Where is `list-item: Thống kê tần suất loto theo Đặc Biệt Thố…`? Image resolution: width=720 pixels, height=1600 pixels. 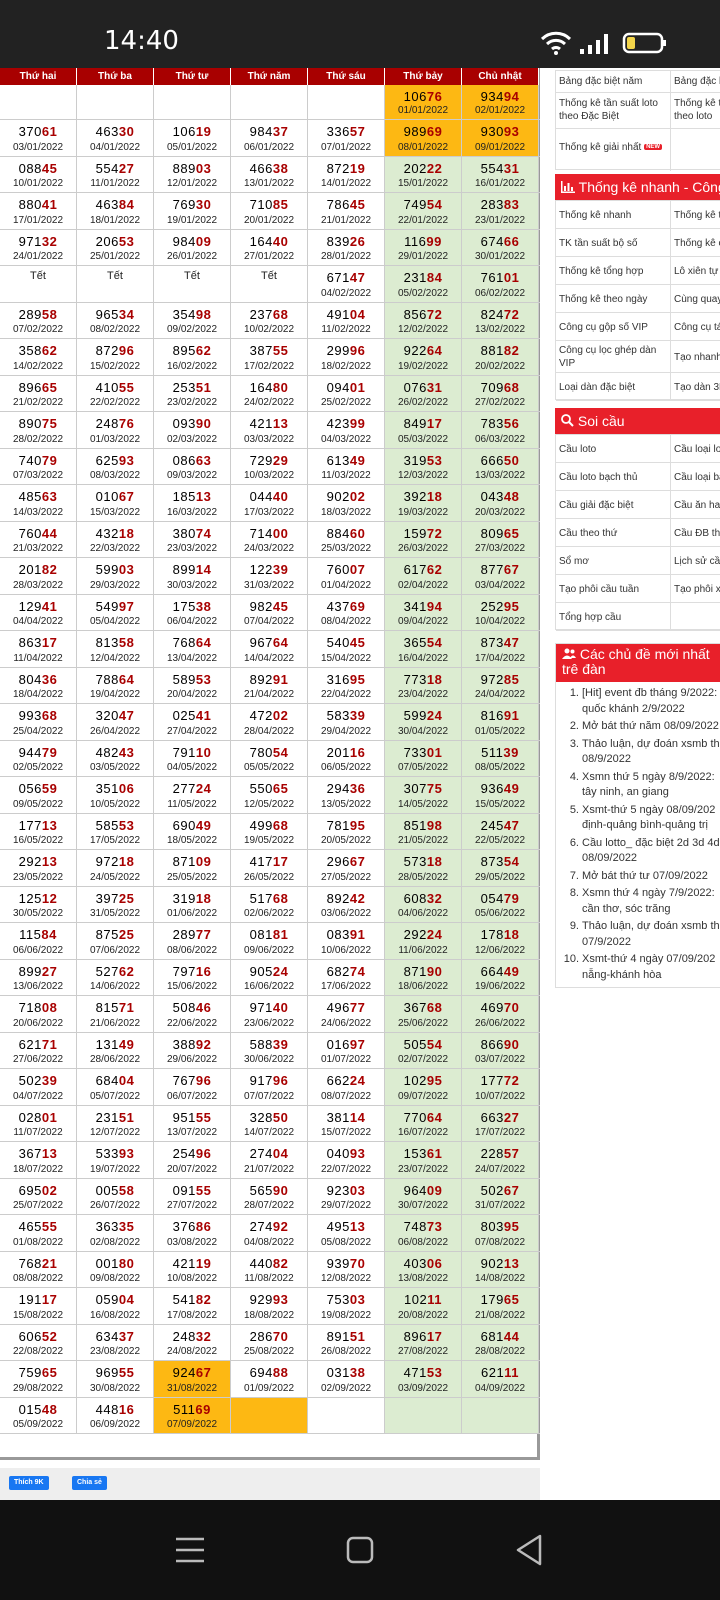 list-item: Thống kê tần suất loto theo Đặc Biệt Thố… is located at coordinates (638, 111).